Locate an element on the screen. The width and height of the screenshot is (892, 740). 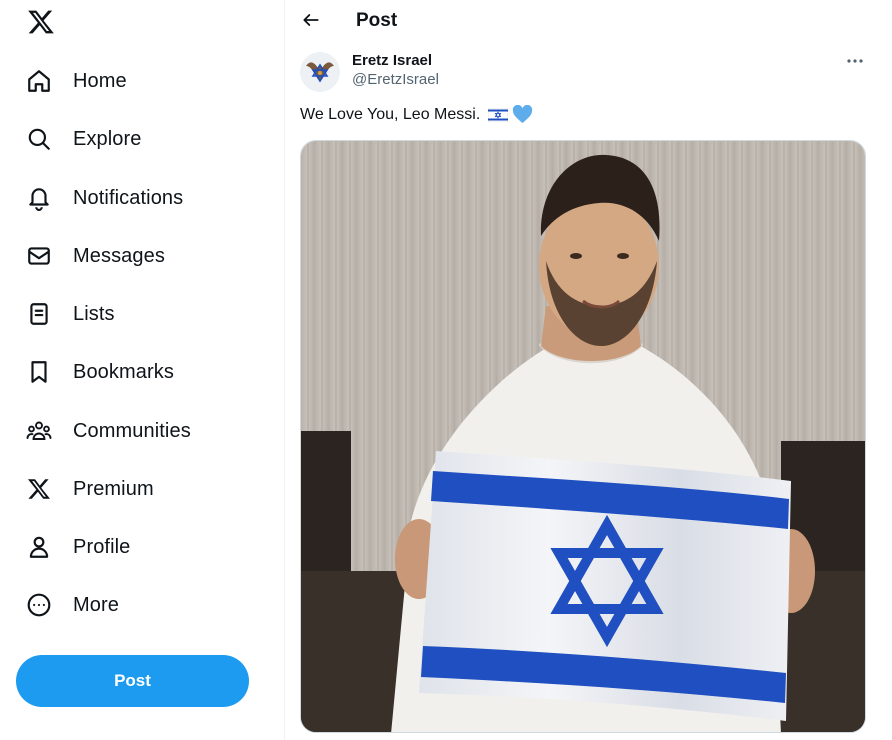
back-arrow-icon is located at coordinates (311, 20).